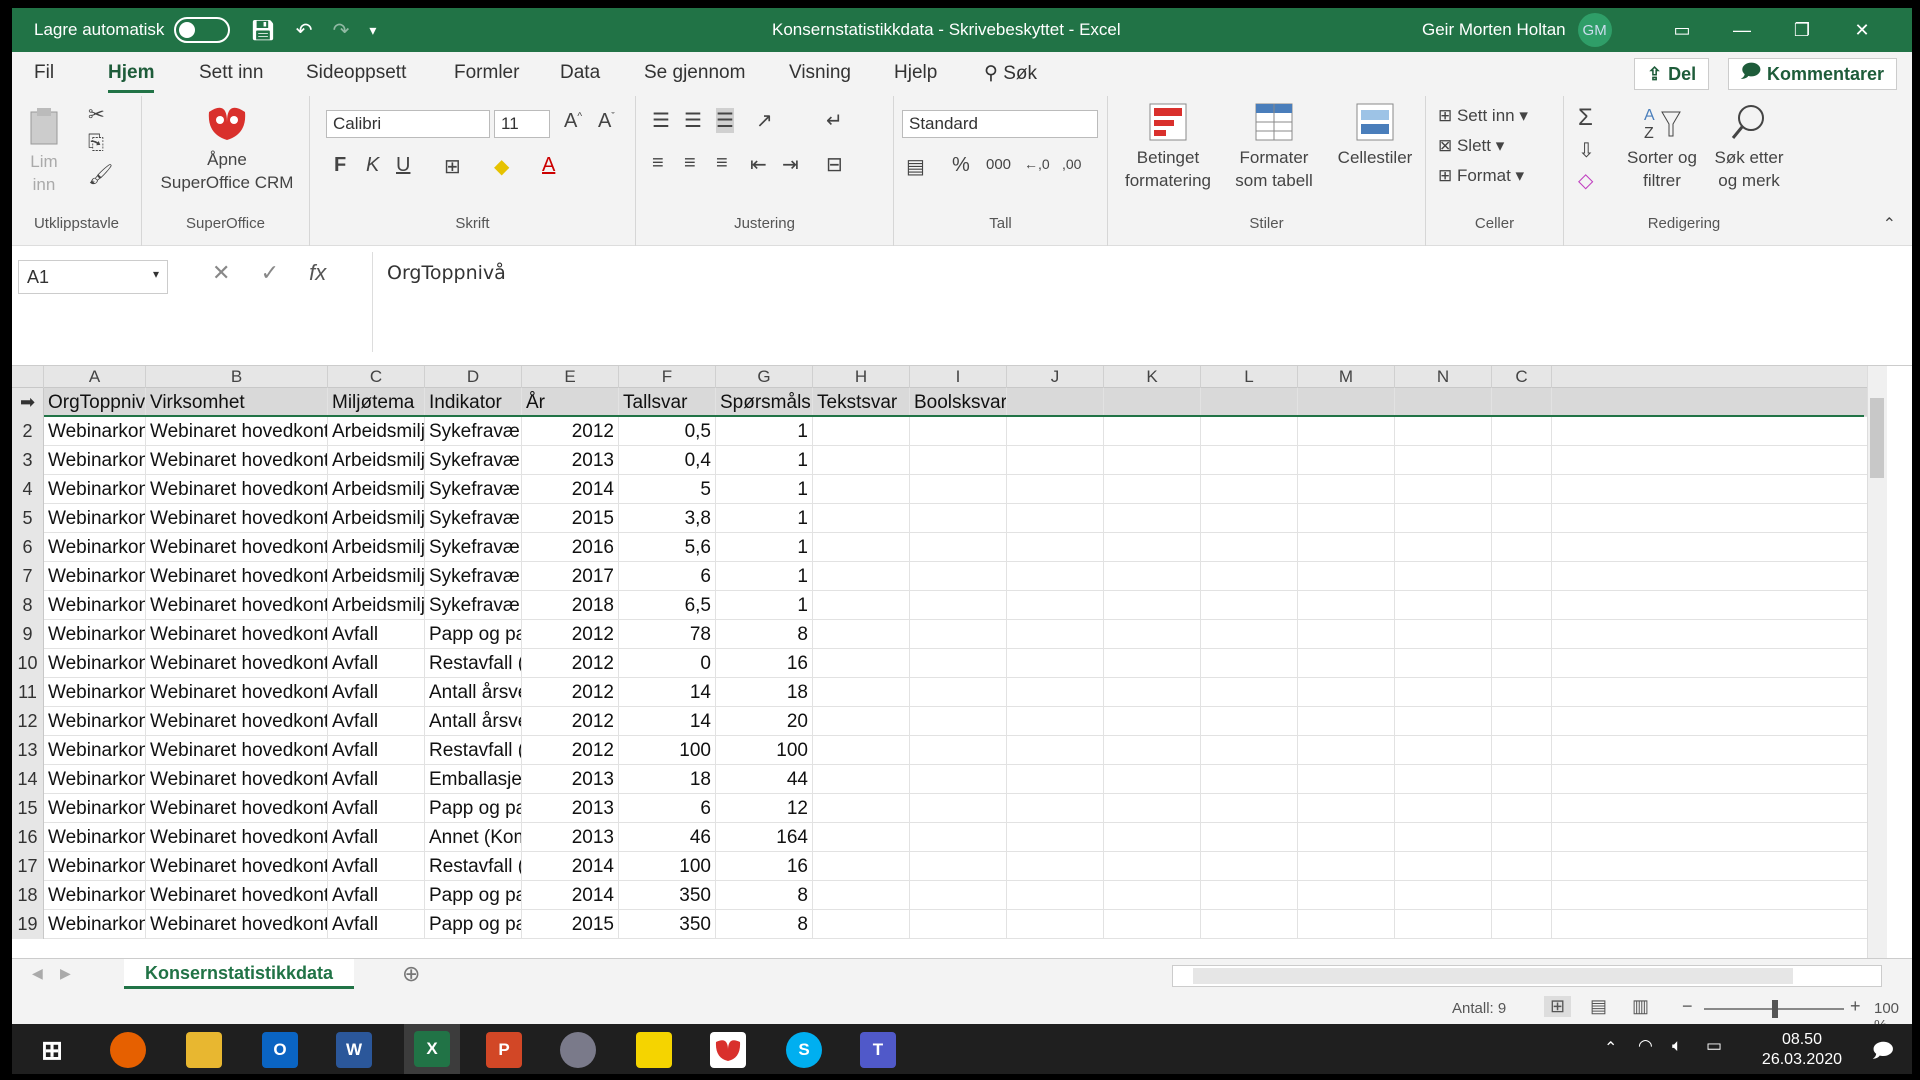 The image size is (1920, 1080). What do you see at coordinates (1481, 176) in the screenshot?
I see `format-cells-button: ⊞ Format ▾` at bounding box center [1481, 176].